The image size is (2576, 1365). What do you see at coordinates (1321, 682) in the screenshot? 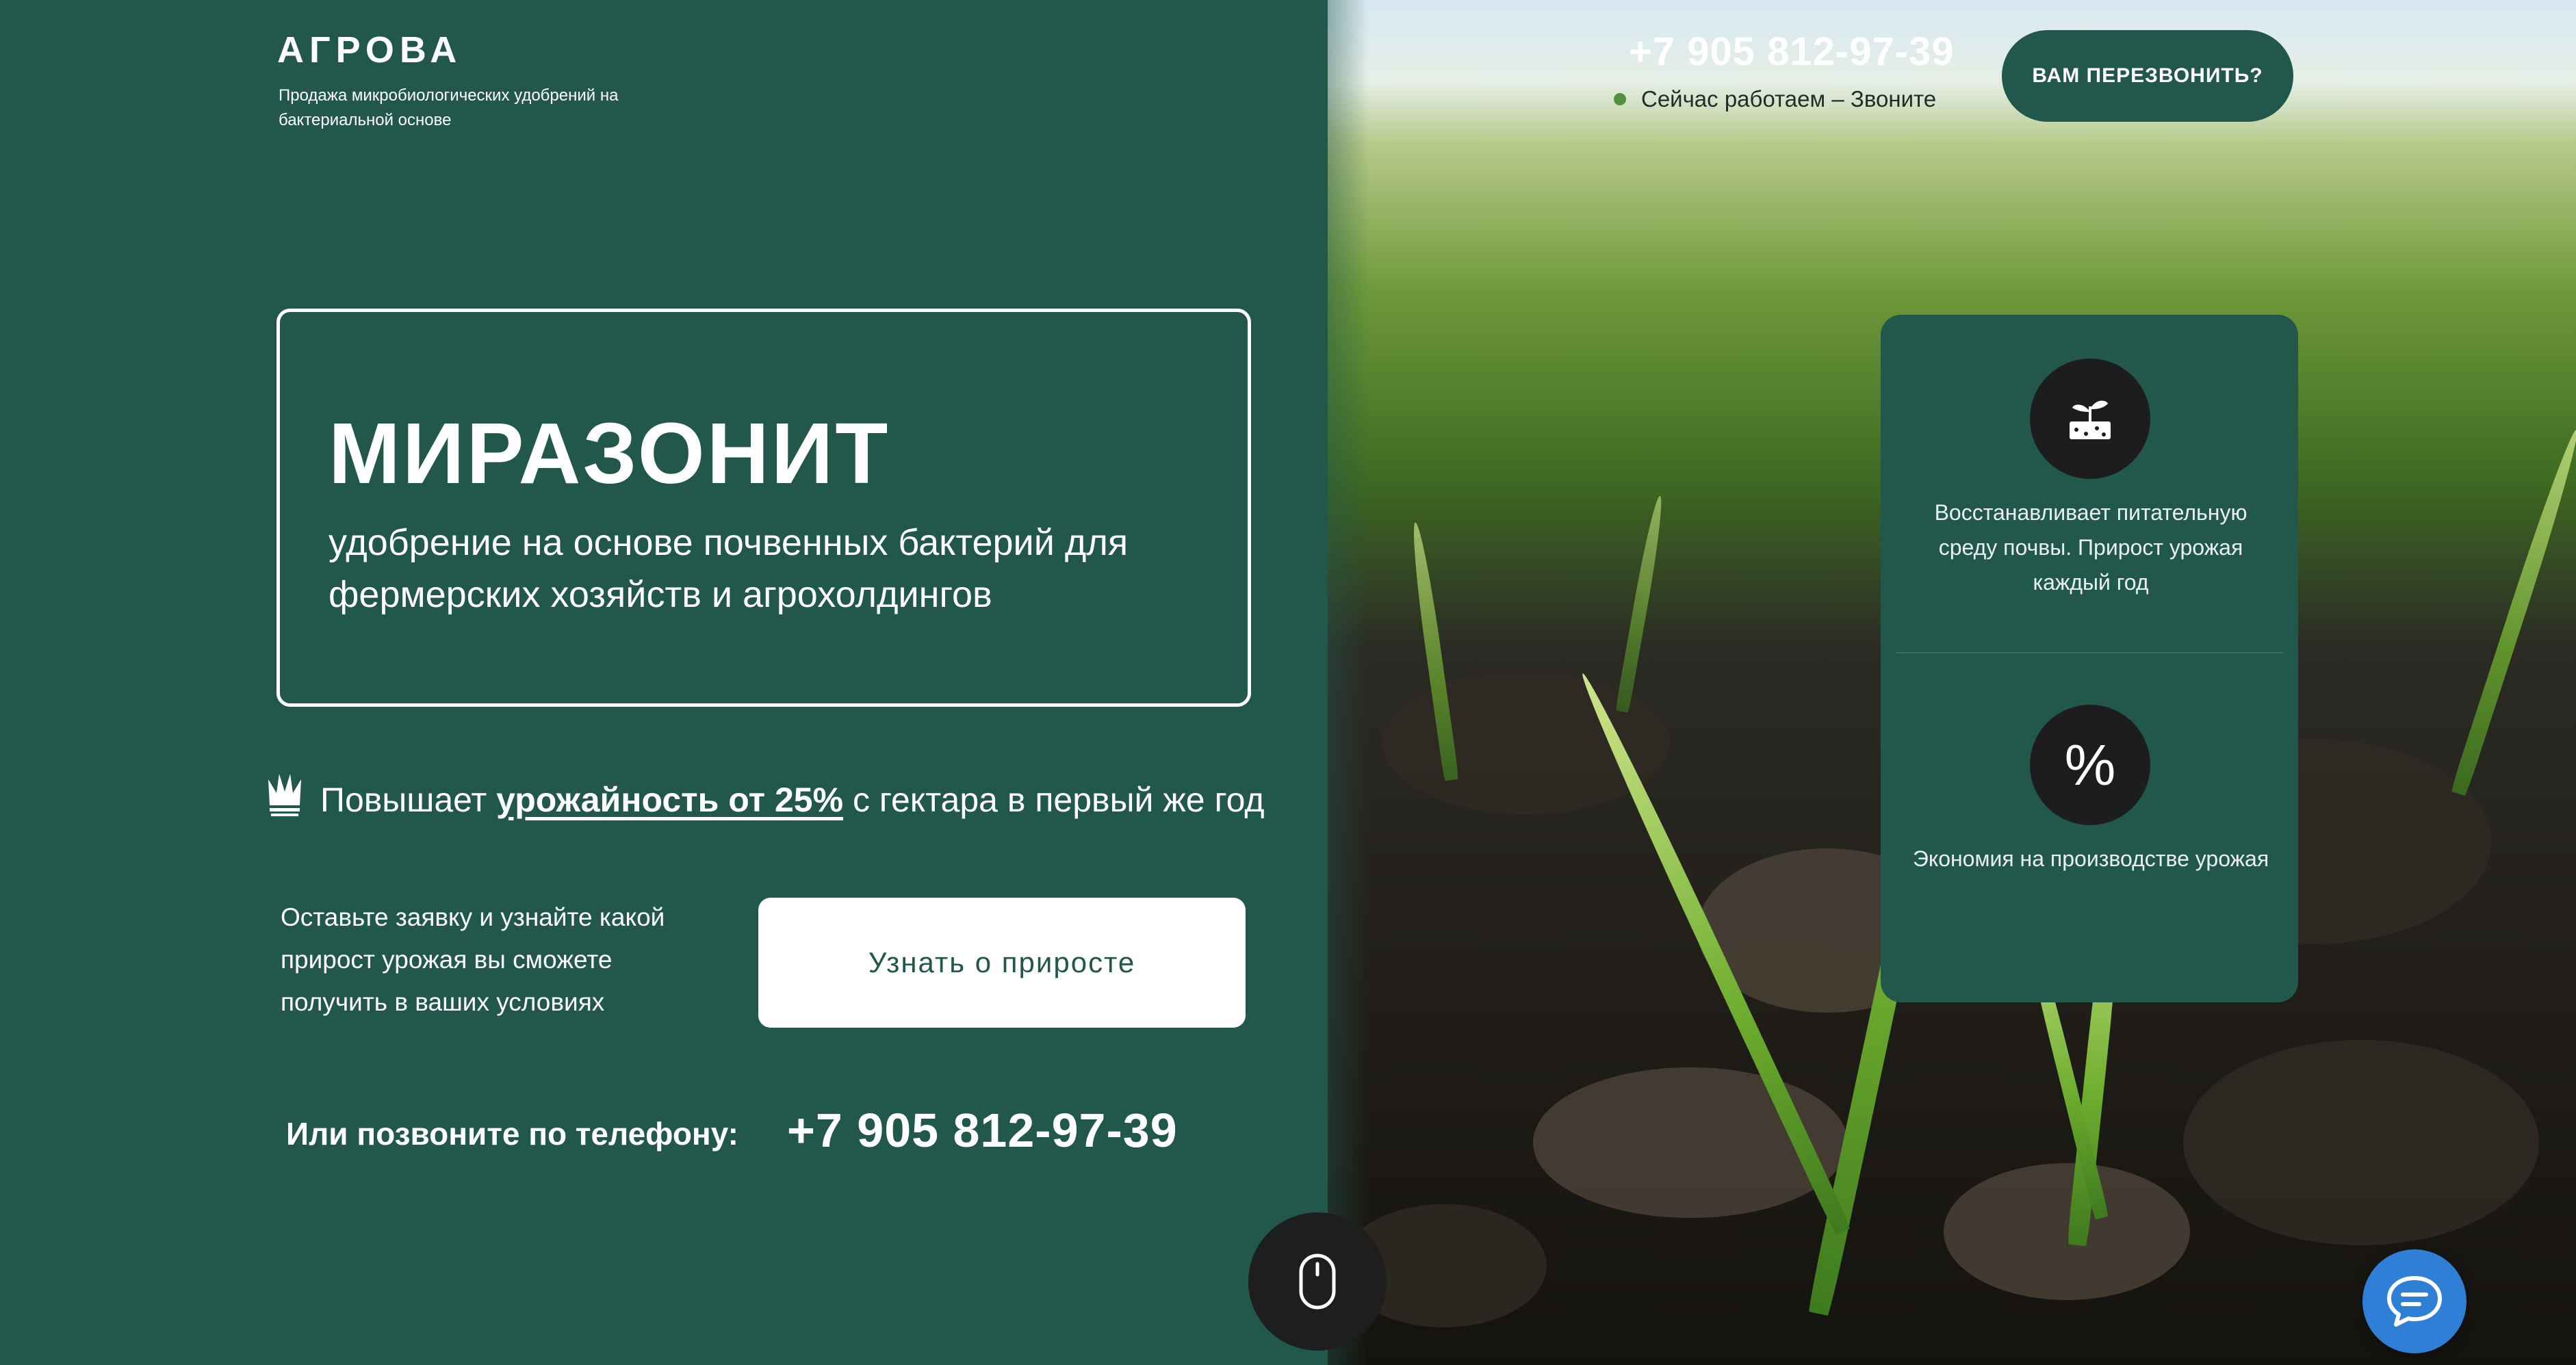
I see `photo-fade-overlay` at bounding box center [1321, 682].